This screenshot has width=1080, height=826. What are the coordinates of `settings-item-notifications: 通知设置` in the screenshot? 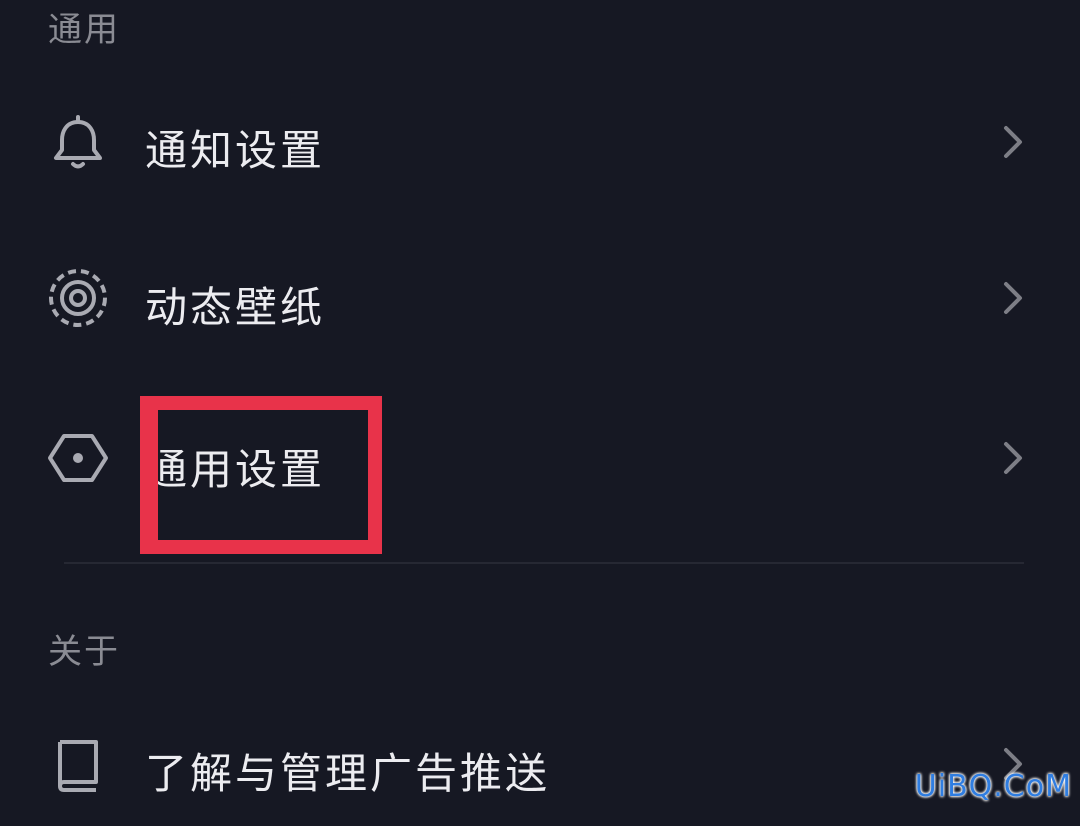 It's located at (540, 144).